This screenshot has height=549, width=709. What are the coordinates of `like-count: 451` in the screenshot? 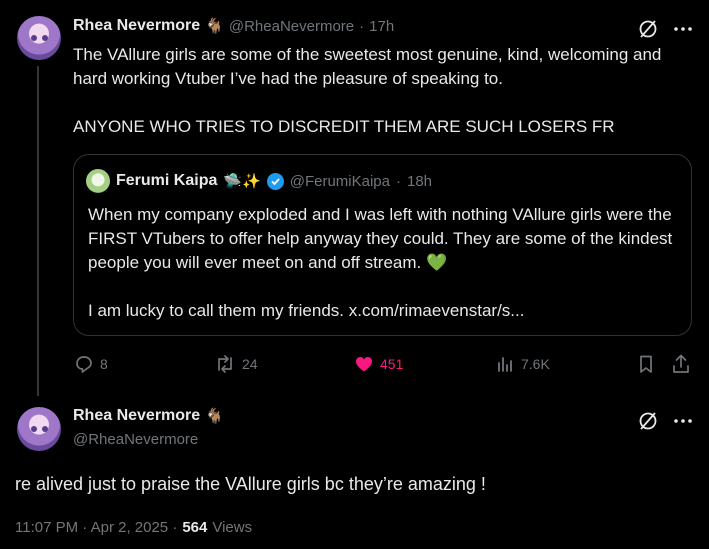 It's located at (392, 364).